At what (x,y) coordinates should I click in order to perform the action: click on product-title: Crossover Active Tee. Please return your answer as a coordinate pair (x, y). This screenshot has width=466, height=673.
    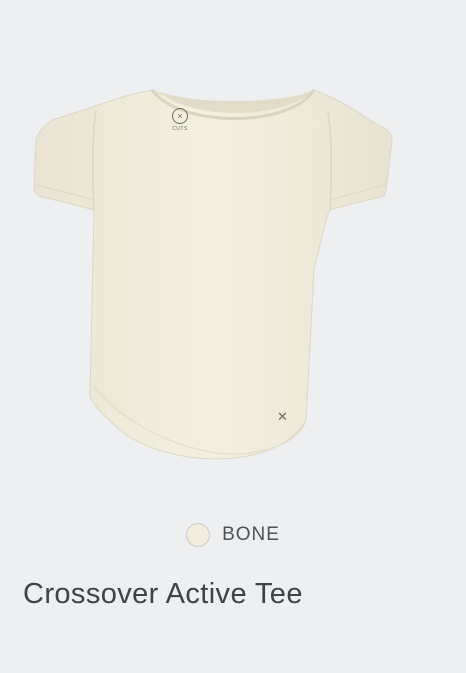
    Looking at the image, I should click on (163, 594).